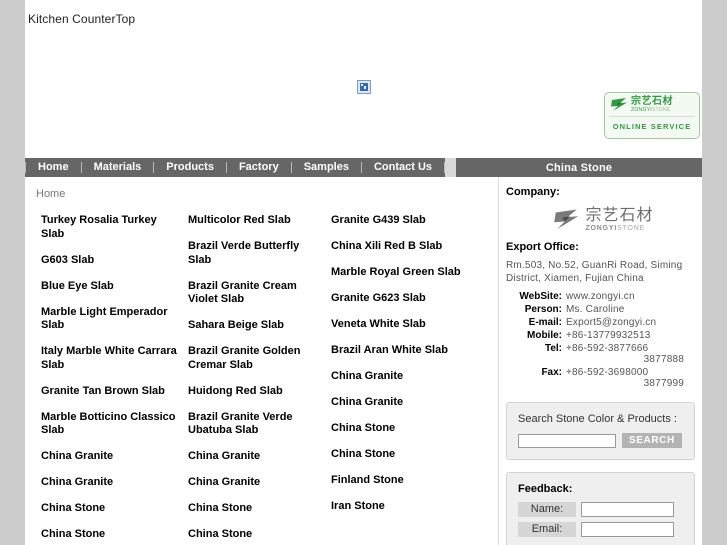  I want to click on product-link: Marble Light Emperador Slab, so click(114, 319).